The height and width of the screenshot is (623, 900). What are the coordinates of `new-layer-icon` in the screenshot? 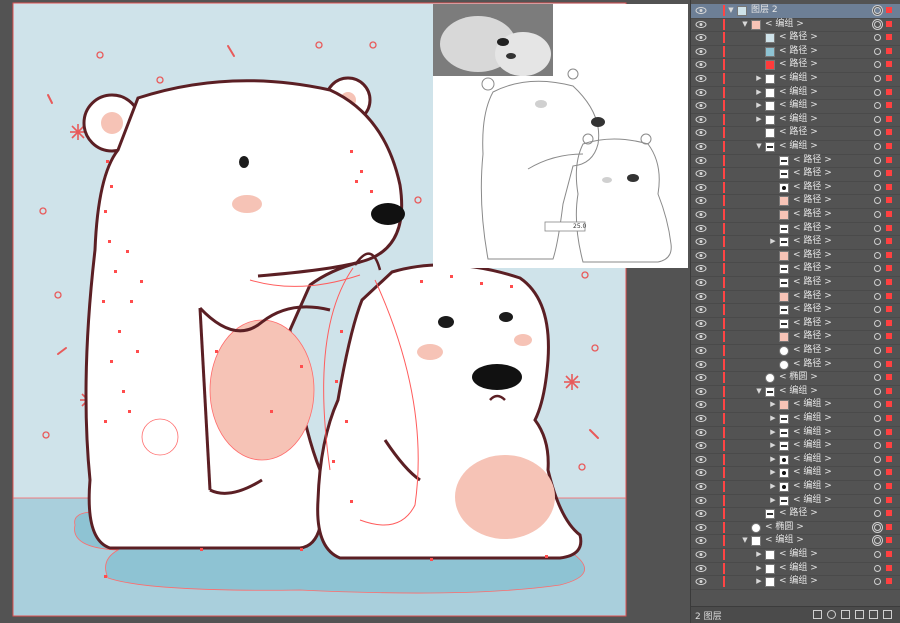 It's located at (873, 614).